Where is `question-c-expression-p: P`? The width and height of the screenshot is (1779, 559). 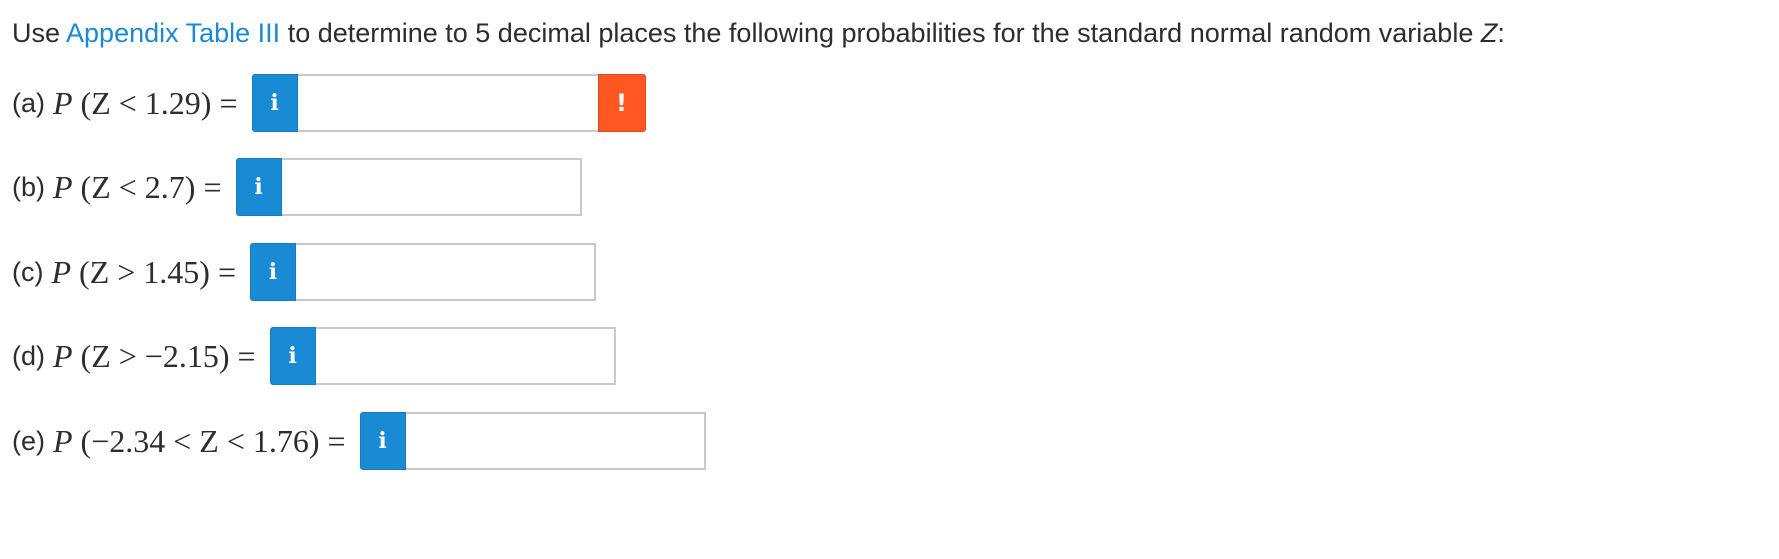
question-c-expression-p: P is located at coordinates (61, 271).